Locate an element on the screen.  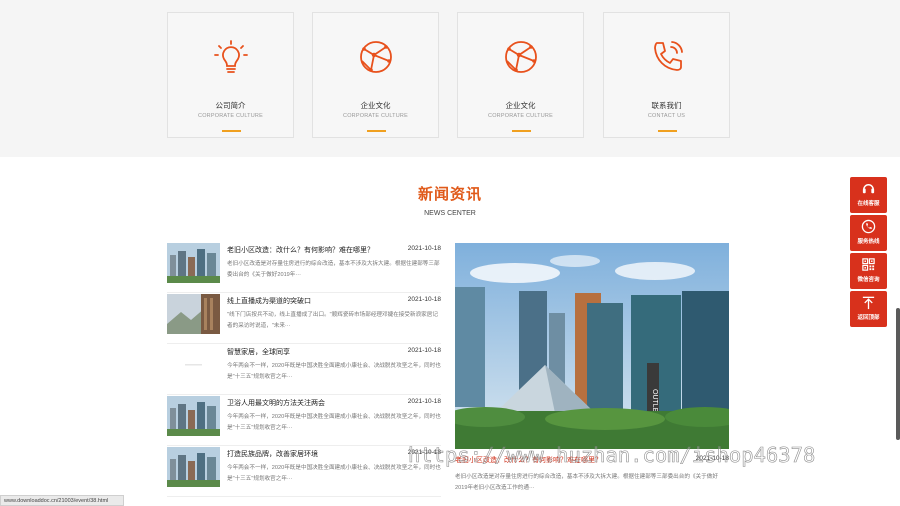
featured-news-image: OUTLET is located at coordinates (592, 346).